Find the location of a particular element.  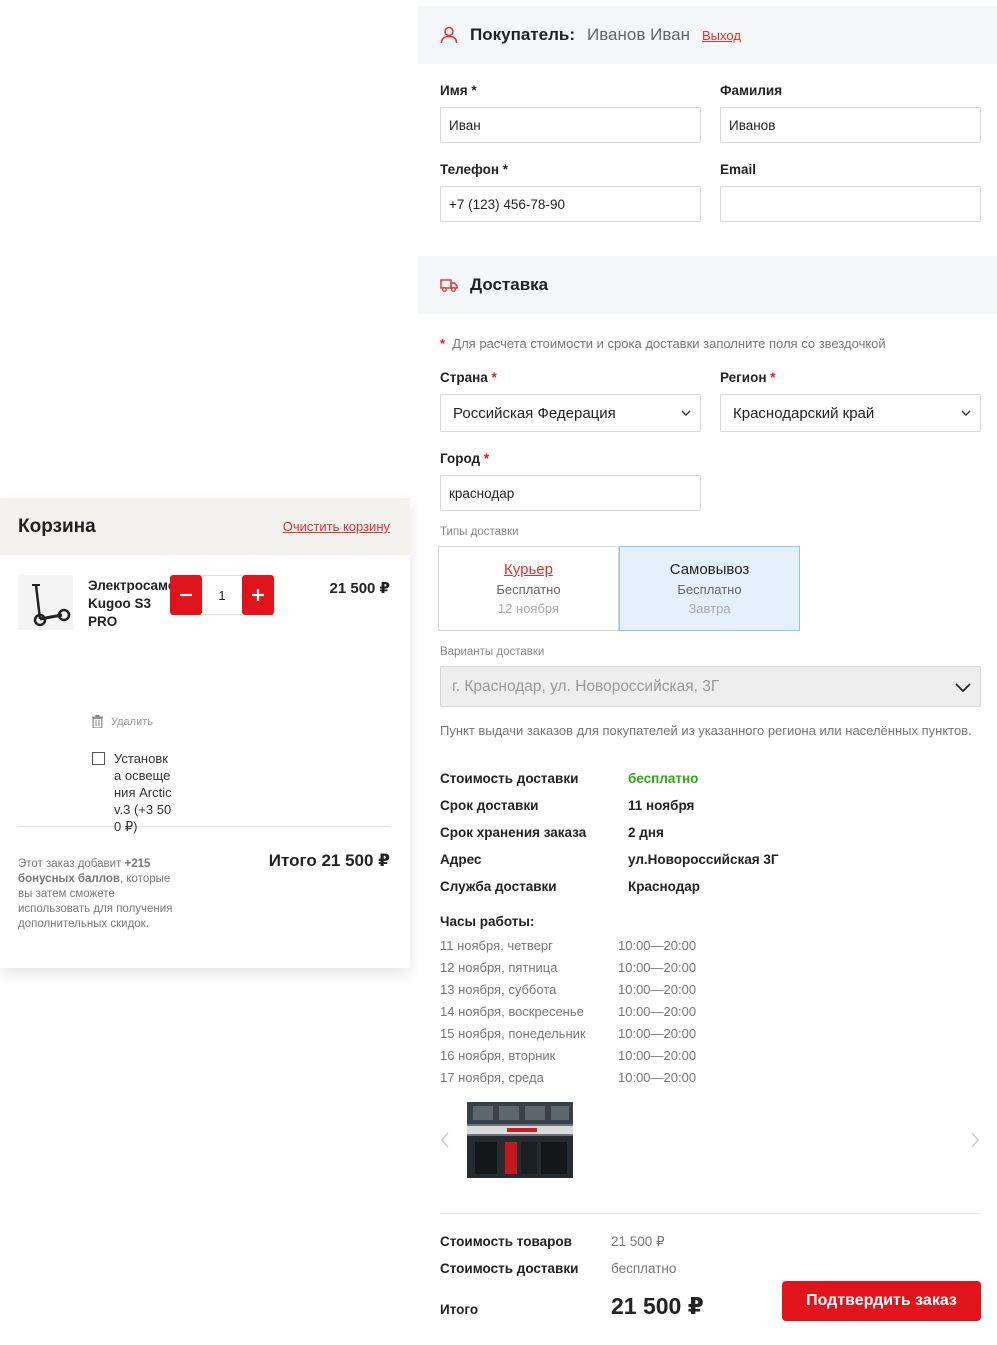

clear-cart-link: Очистить корзину is located at coordinates (336, 526).